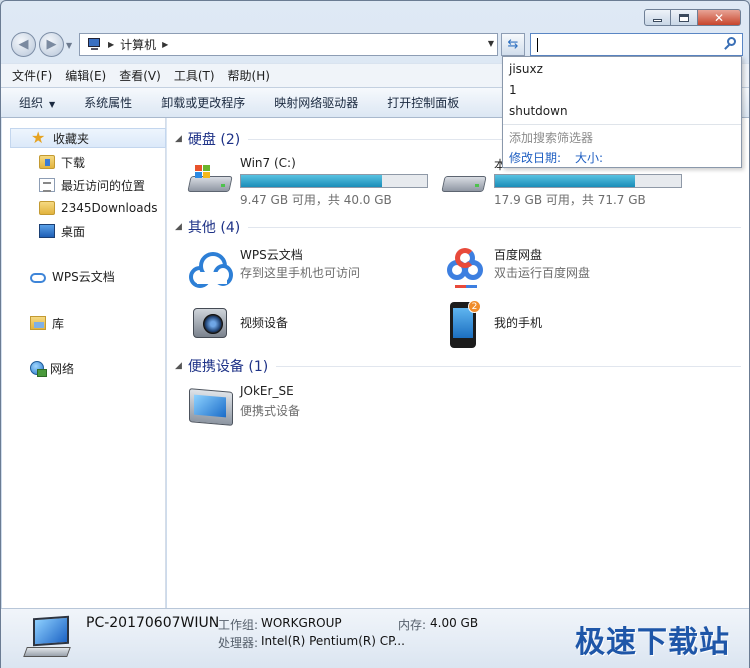 The width and height of the screenshot is (750, 668). What do you see at coordinates (301, 623) in the screenshot?
I see `workgroup-value: WORKGROUP` at bounding box center [301, 623].